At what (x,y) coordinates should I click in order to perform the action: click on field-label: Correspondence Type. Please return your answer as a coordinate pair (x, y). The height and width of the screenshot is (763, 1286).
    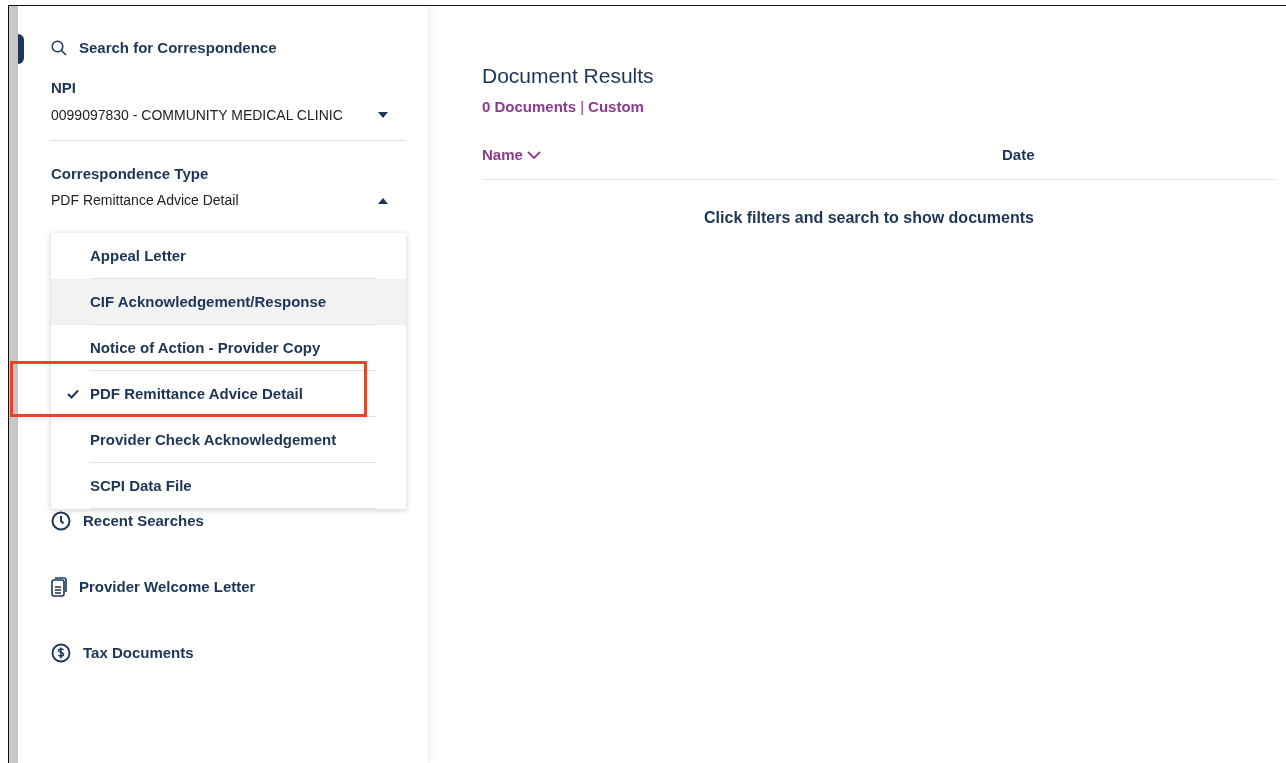
    Looking at the image, I should click on (130, 173).